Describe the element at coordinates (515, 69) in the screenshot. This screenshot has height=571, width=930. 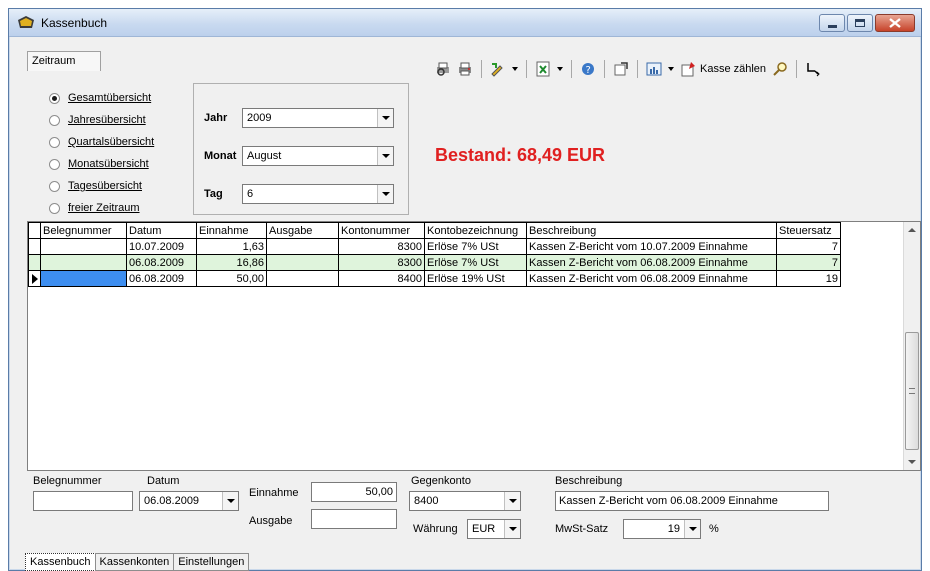
I see `edit-dropdown-arrow` at that location.